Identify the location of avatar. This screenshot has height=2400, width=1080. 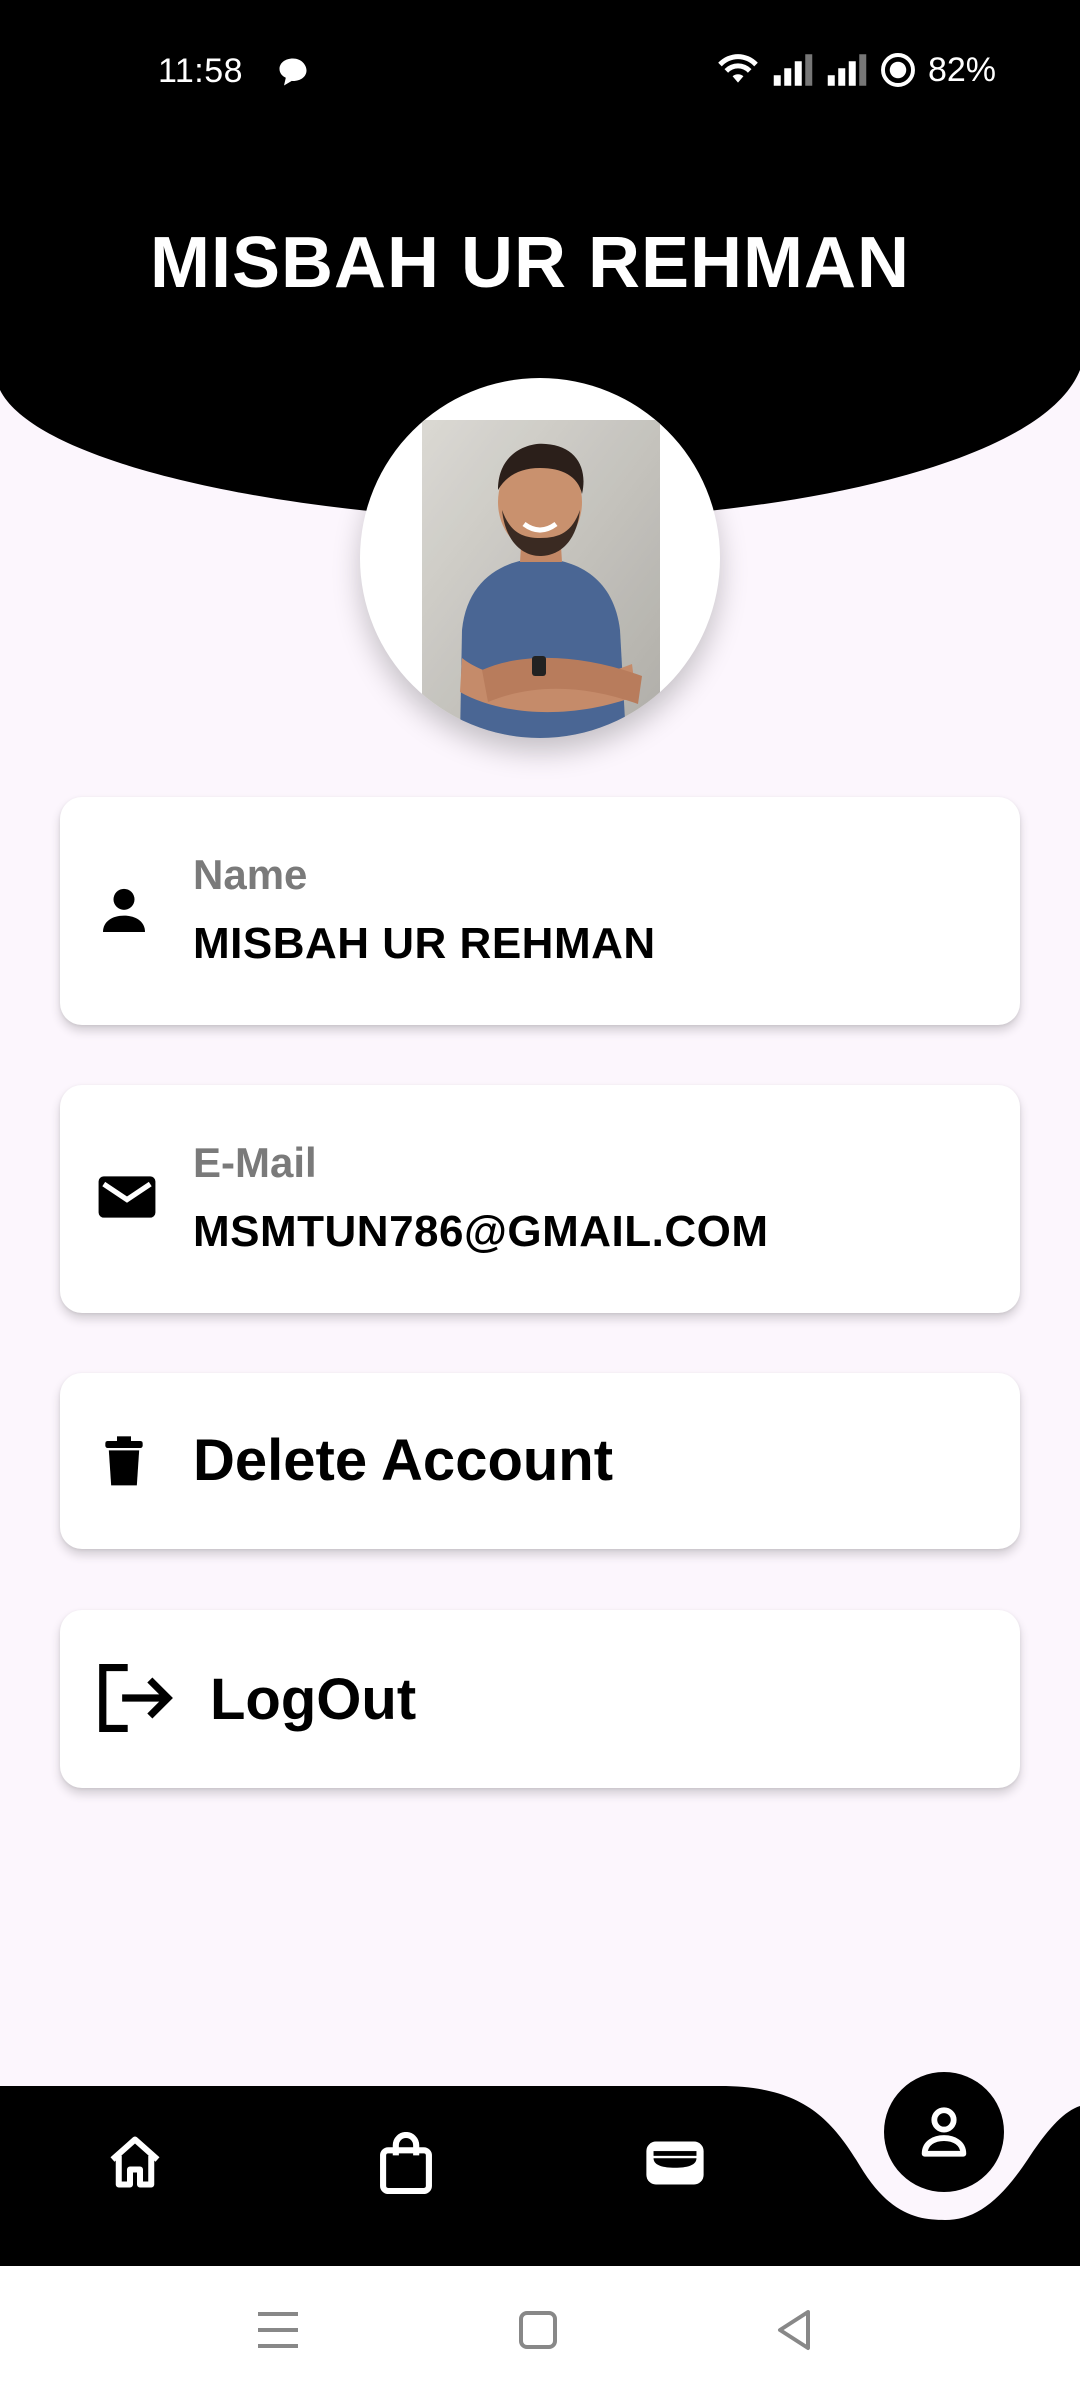
(540, 558).